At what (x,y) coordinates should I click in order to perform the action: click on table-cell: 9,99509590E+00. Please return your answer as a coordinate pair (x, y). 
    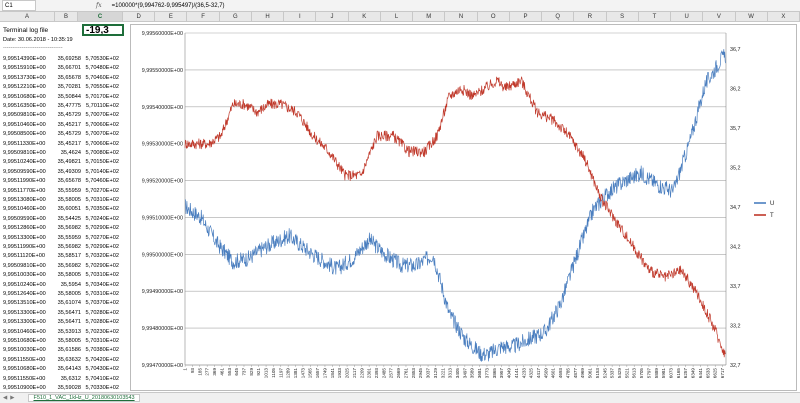
    Looking at the image, I should click on (28, 219).